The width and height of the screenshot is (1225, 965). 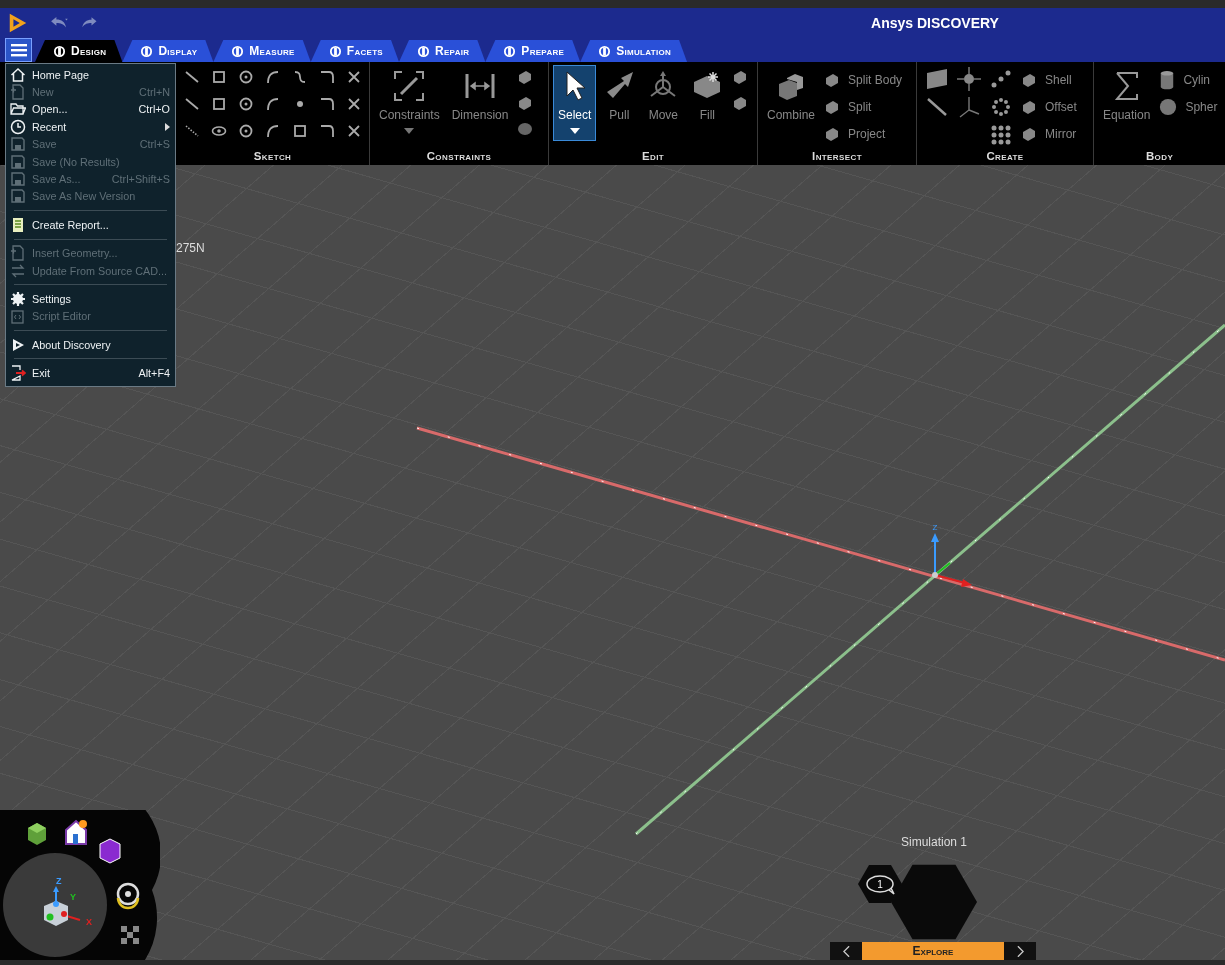 I want to click on ribbon-group-label: Create, so click(x=1005, y=157).